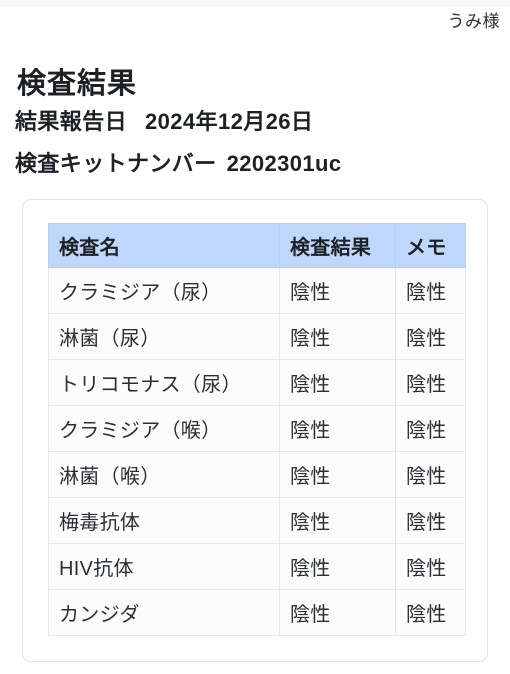 This screenshot has height=674, width=510. What do you see at coordinates (337, 245) in the screenshot?
I see `column-header-test-result: 検査結果` at bounding box center [337, 245].